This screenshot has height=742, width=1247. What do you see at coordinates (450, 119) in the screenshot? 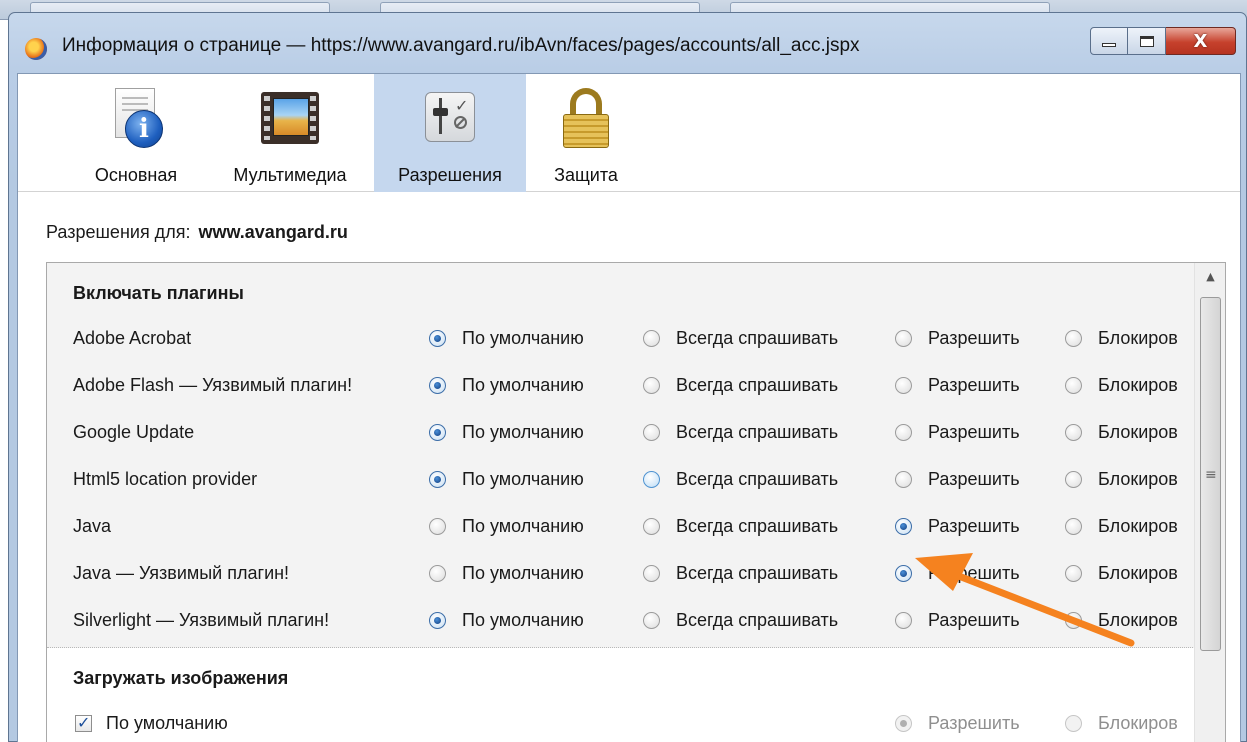
I see `permissions-icon: ✓` at bounding box center [450, 119].